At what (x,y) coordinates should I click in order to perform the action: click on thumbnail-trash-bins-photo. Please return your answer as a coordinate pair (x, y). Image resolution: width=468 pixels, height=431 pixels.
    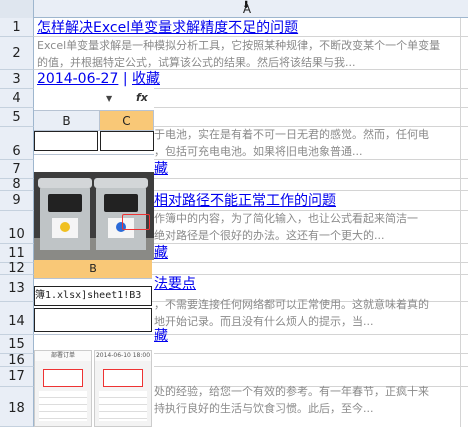
    Looking at the image, I should click on (94, 216).